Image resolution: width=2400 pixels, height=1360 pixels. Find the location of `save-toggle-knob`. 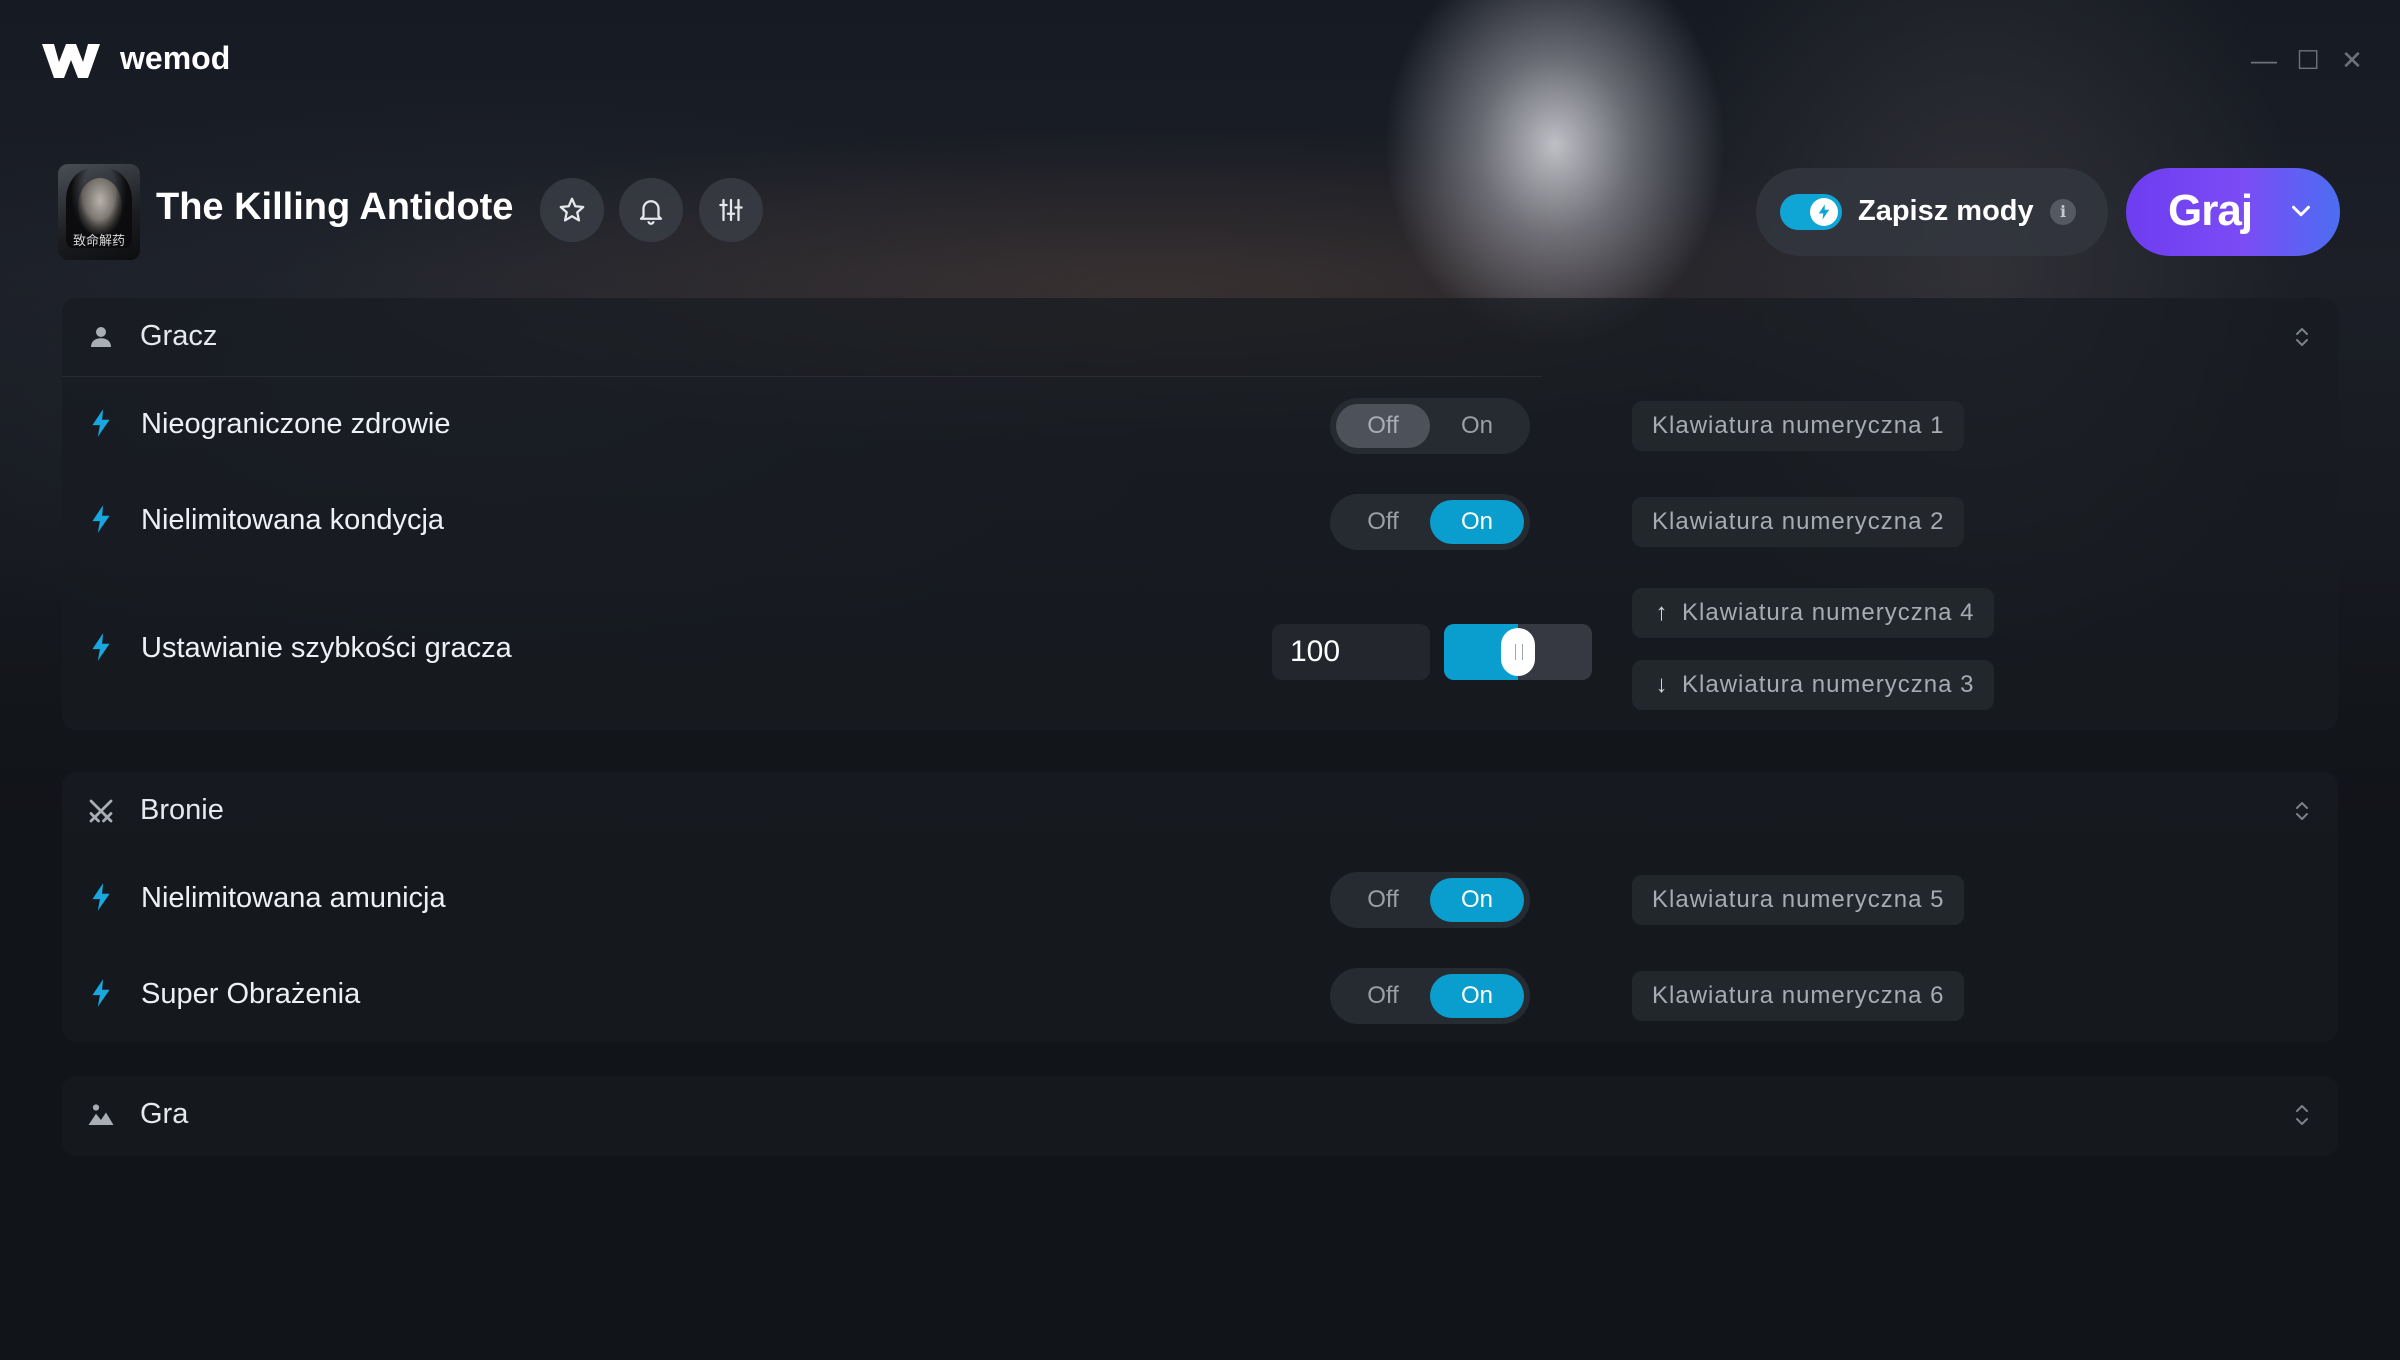

save-toggle-knob is located at coordinates (1824, 212).